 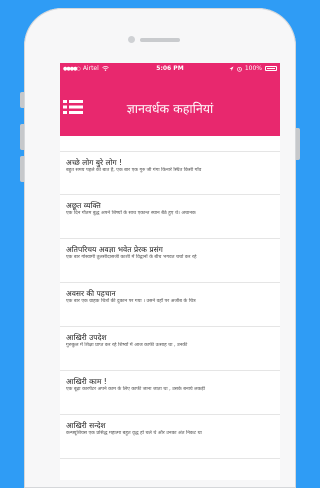 What do you see at coordinates (170, 108) in the screenshot?
I see `page-title: ज्ञानवर्धक कहानियां` at bounding box center [170, 108].